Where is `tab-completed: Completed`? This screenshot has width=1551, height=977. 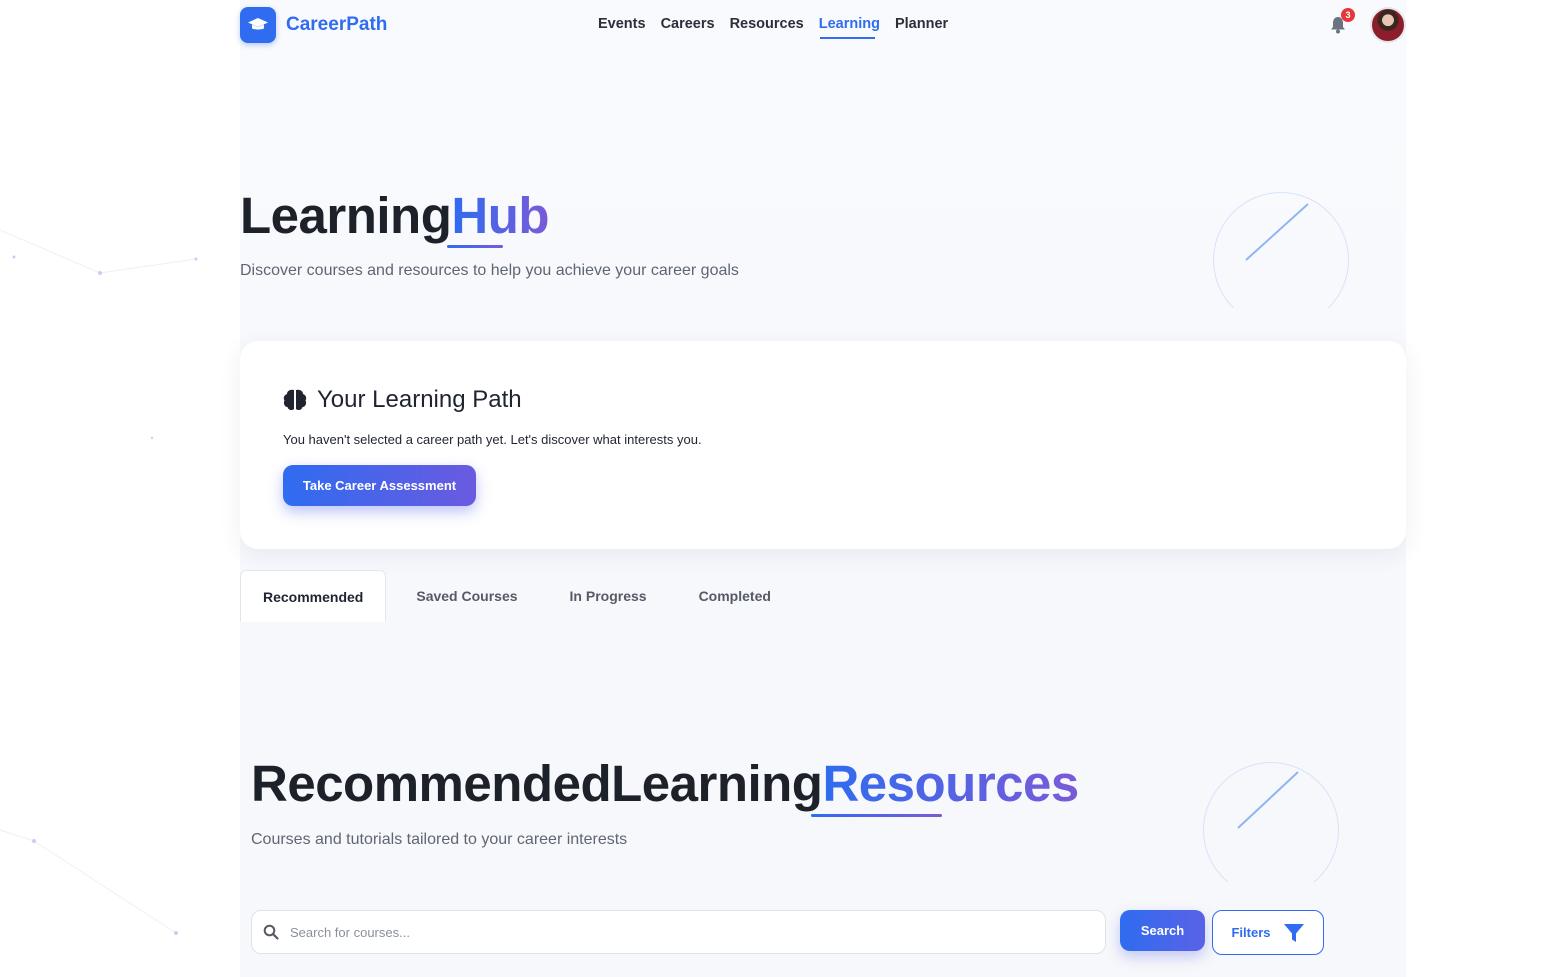
tab-completed: Completed is located at coordinates (731, 596).